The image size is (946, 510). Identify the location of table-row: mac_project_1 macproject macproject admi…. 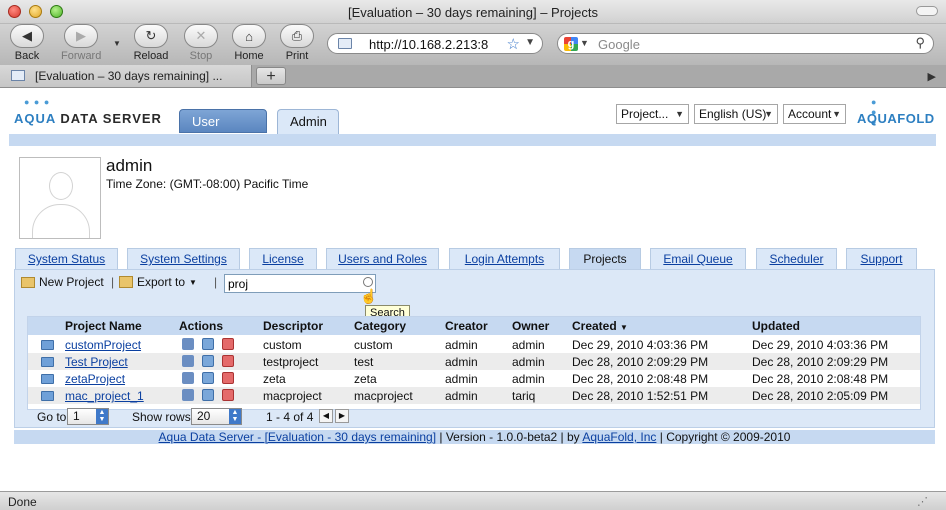
(474, 395).